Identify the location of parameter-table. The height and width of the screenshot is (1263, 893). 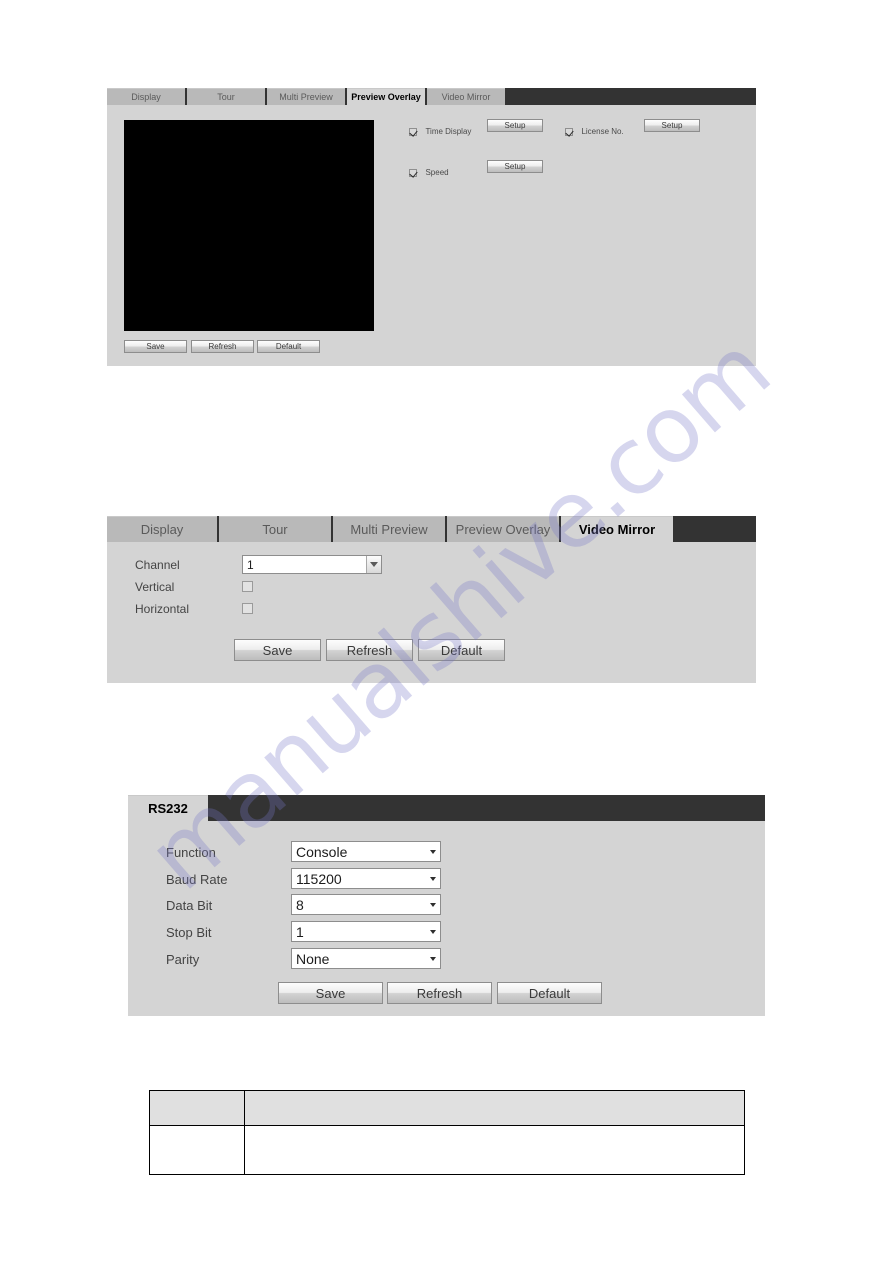
(447, 1132).